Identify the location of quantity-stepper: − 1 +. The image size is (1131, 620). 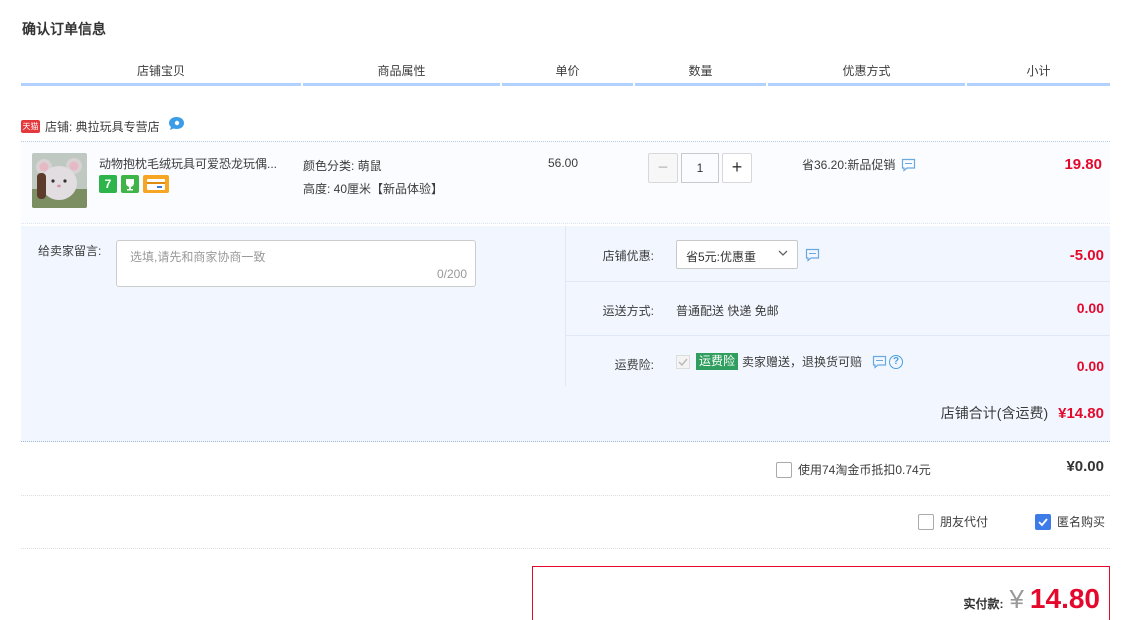
(700, 168).